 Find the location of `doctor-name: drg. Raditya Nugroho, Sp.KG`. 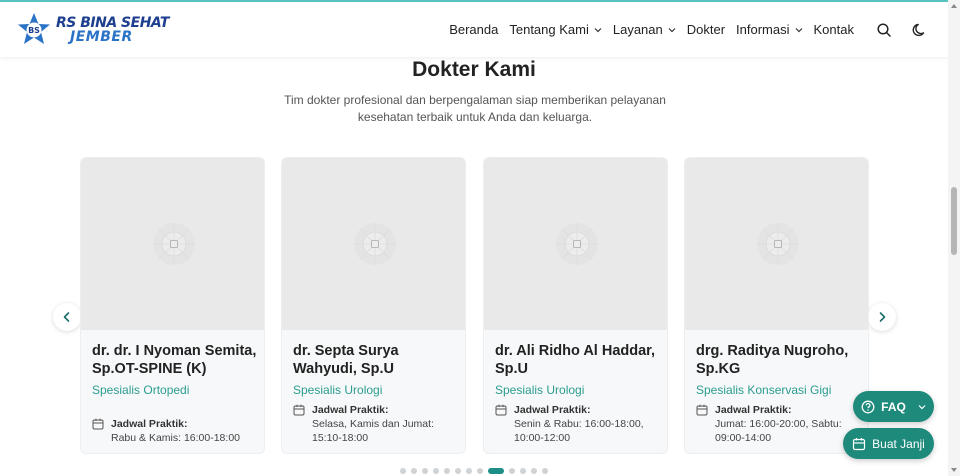

doctor-name: drg. Raditya Nugroho, Sp.KG is located at coordinates (772, 360).